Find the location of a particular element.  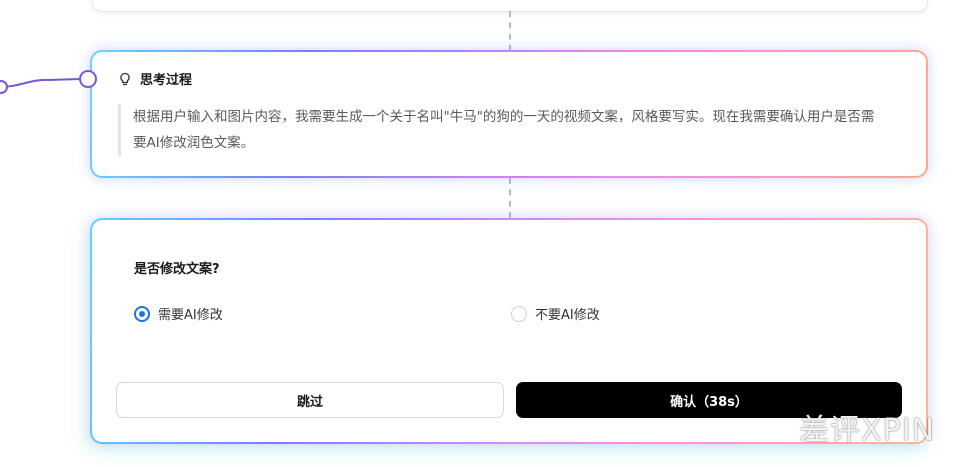

thinking-title: 思考过程 is located at coordinates (166, 80).